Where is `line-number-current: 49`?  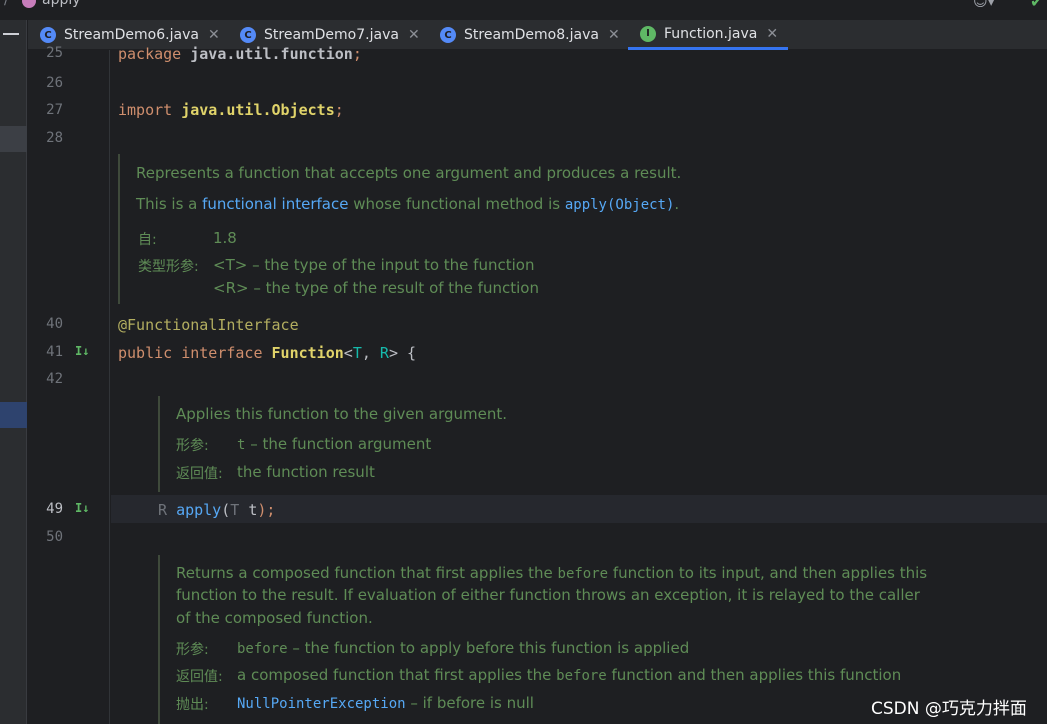 line-number-current: 49 is located at coordinates (54, 509).